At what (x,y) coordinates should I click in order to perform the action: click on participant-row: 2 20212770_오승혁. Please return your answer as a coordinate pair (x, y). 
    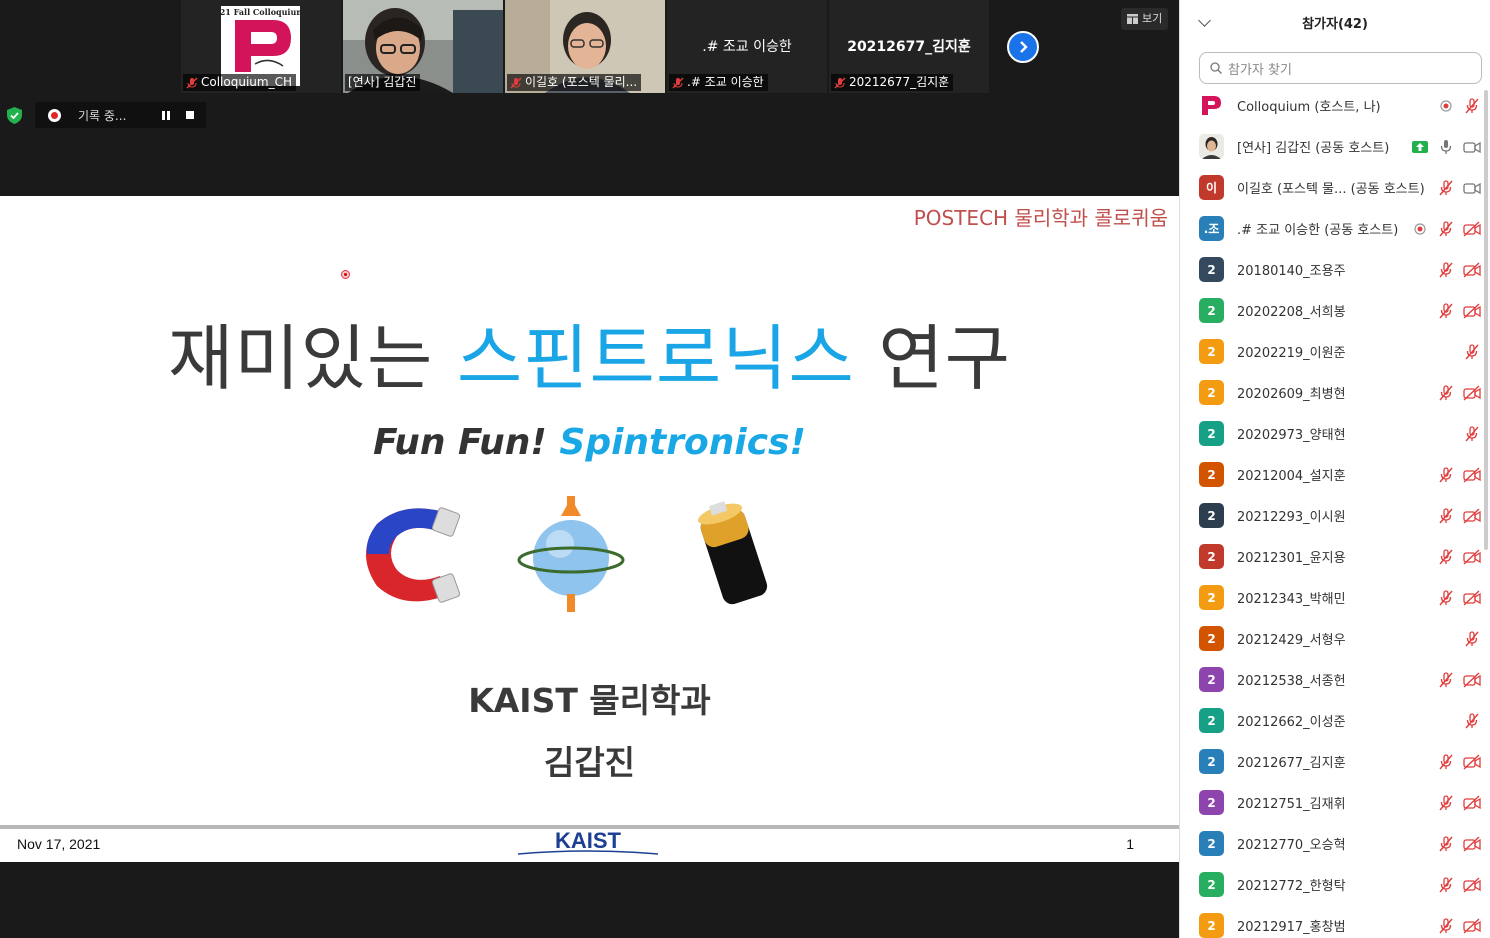
    Looking at the image, I should click on (1335, 843).